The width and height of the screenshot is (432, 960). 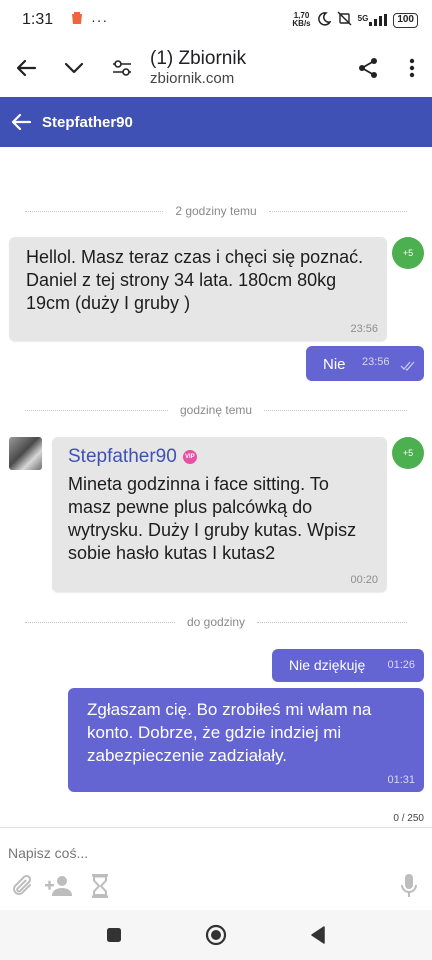 I want to click on page-title-block: (1) Zbiornik zbiornik.com, so click(x=245, y=68).